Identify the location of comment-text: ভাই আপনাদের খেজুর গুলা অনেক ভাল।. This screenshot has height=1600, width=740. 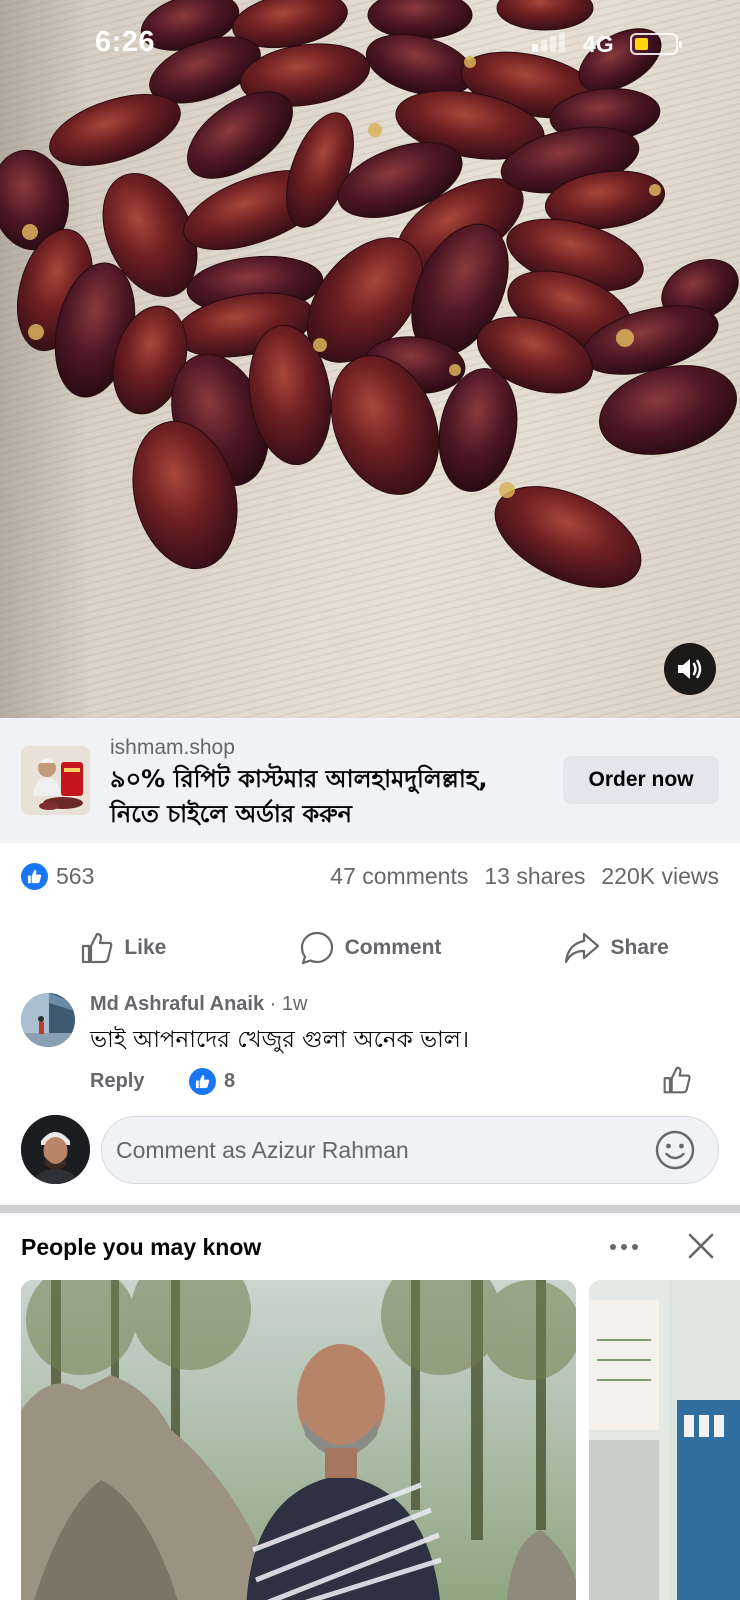
(280, 1040).